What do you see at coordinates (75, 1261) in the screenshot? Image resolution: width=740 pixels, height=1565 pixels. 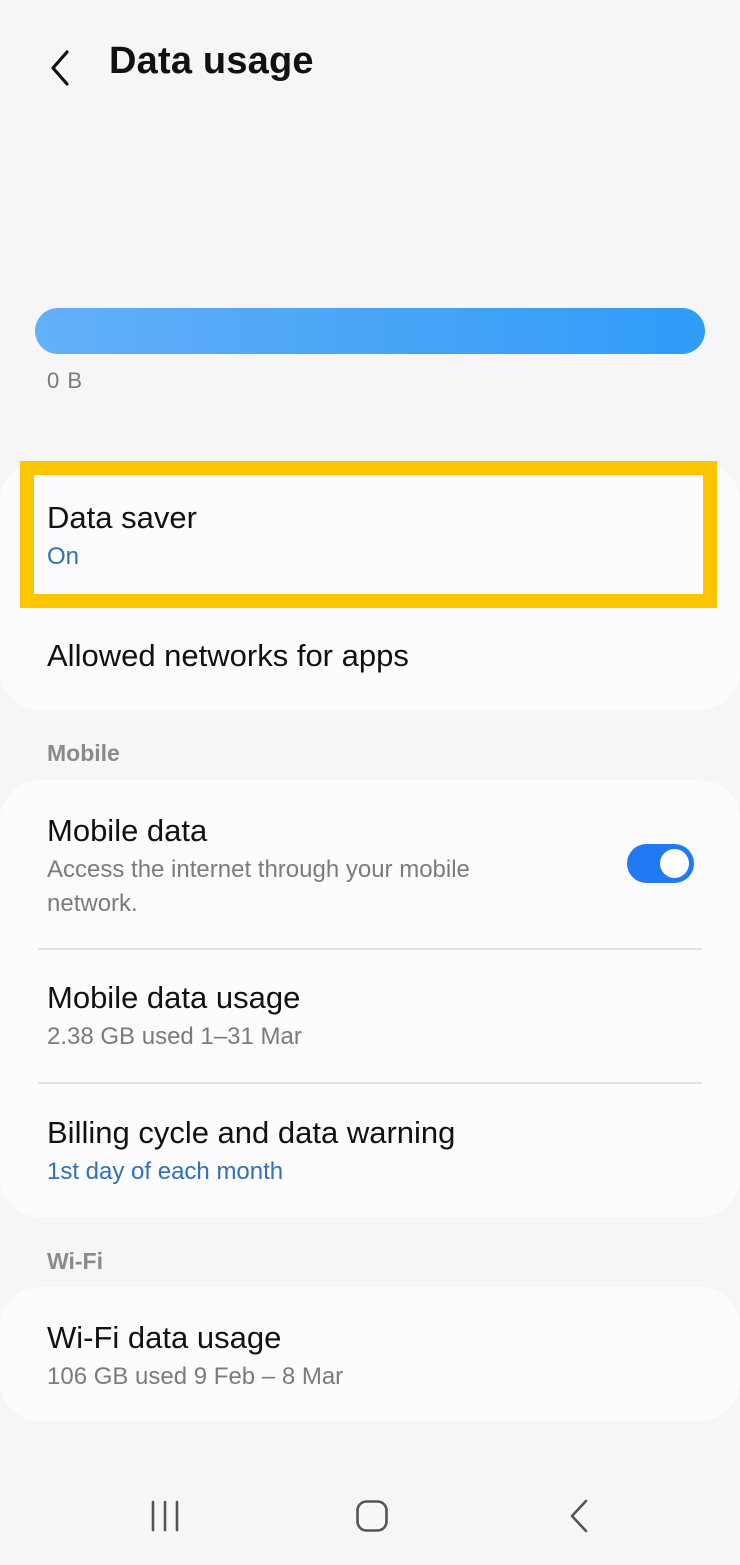 I see `section-label-wifi: Wi-Fi` at bounding box center [75, 1261].